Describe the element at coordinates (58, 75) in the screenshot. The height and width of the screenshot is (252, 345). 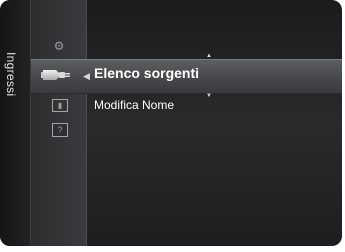
I see `input-plug-icon` at that location.